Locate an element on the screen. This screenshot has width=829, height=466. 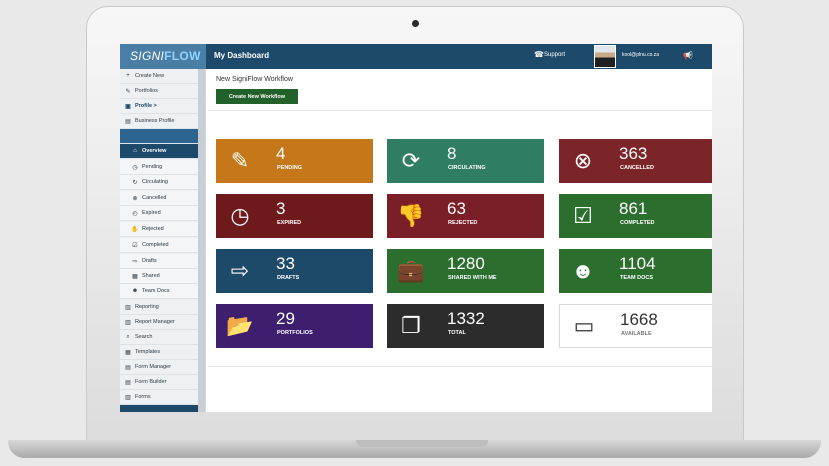
copy-icon: ❐ is located at coordinates (411, 325).